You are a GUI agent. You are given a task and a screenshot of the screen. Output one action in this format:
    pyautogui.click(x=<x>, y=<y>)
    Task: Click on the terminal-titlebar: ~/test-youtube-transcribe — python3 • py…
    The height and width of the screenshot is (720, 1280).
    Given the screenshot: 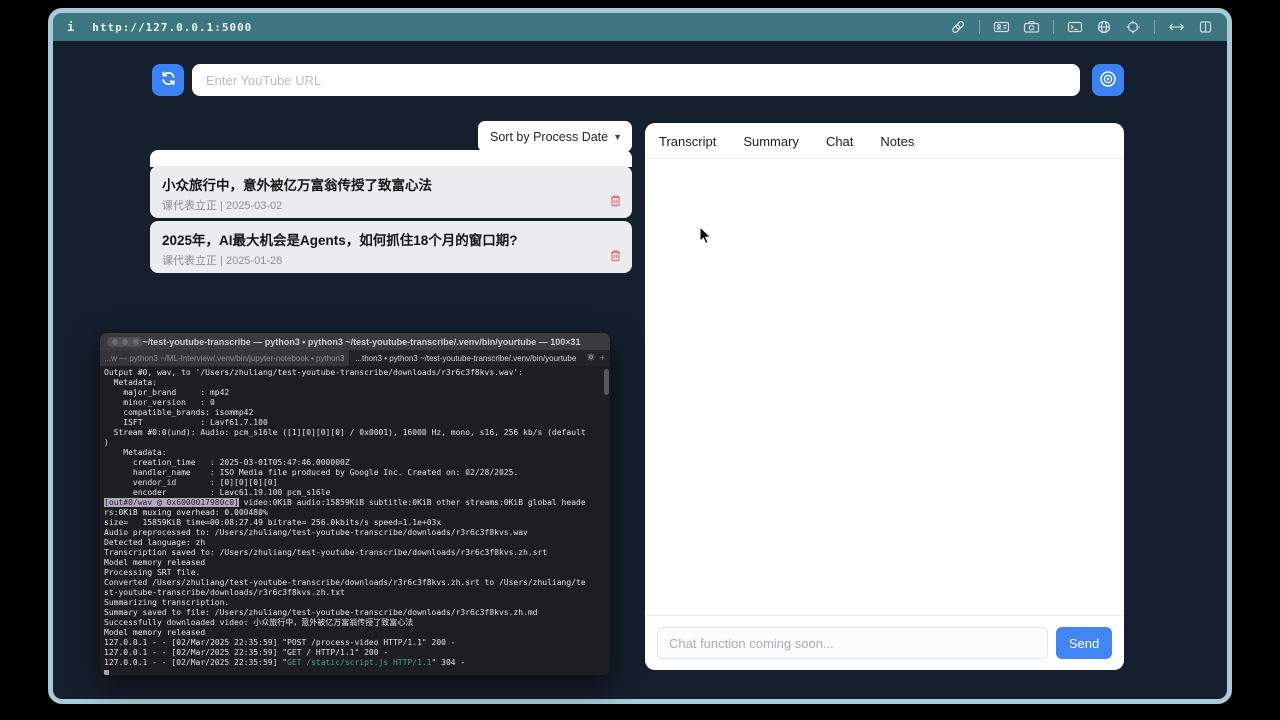 What is the action you would take?
    pyautogui.click(x=355, y=341)
    